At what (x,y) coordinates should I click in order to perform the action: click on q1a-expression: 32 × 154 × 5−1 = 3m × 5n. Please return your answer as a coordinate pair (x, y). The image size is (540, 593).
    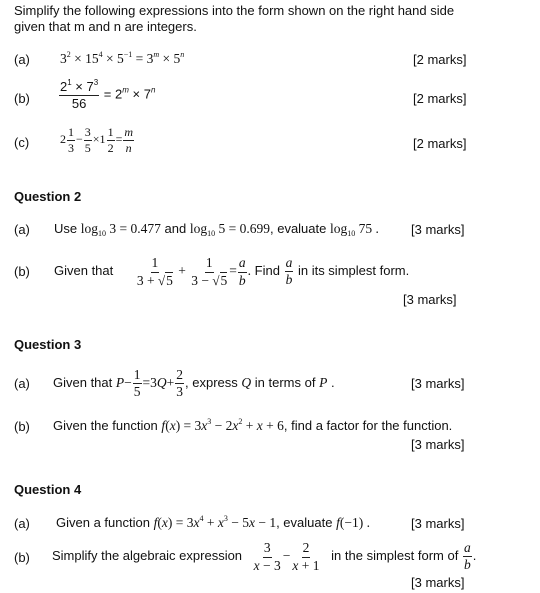
    Looking at the image, I should click on (122, 58).